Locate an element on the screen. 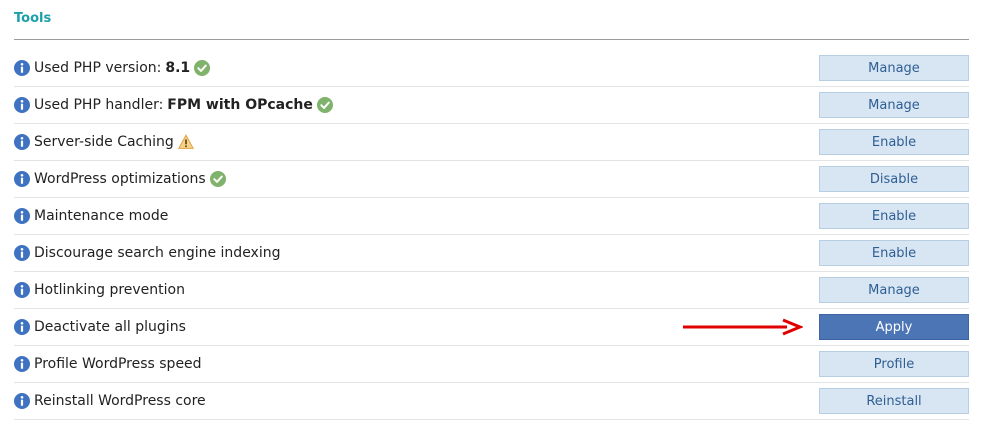  reinstall-core-button: Reinstall is located at coordinates (894, 401).